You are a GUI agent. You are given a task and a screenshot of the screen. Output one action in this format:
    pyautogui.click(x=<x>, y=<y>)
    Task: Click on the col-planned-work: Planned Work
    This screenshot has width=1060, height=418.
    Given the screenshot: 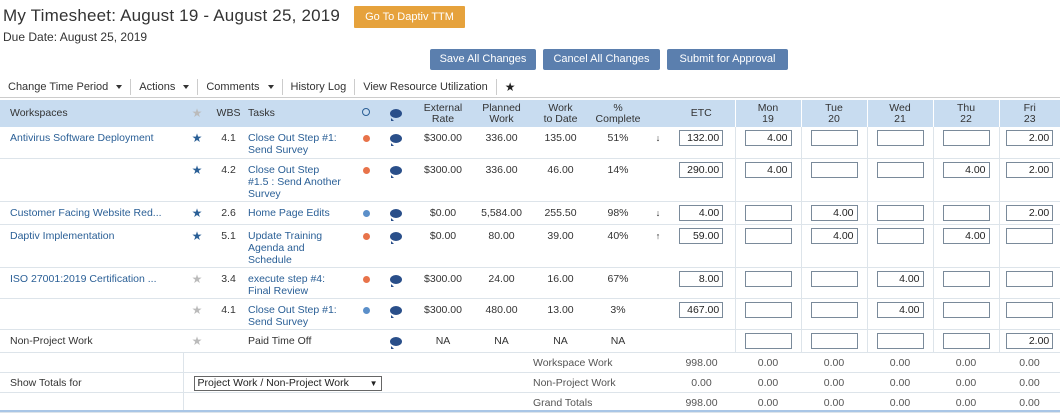 What is the action you would take?
    pyautogui.click(x=501, y=113)
    